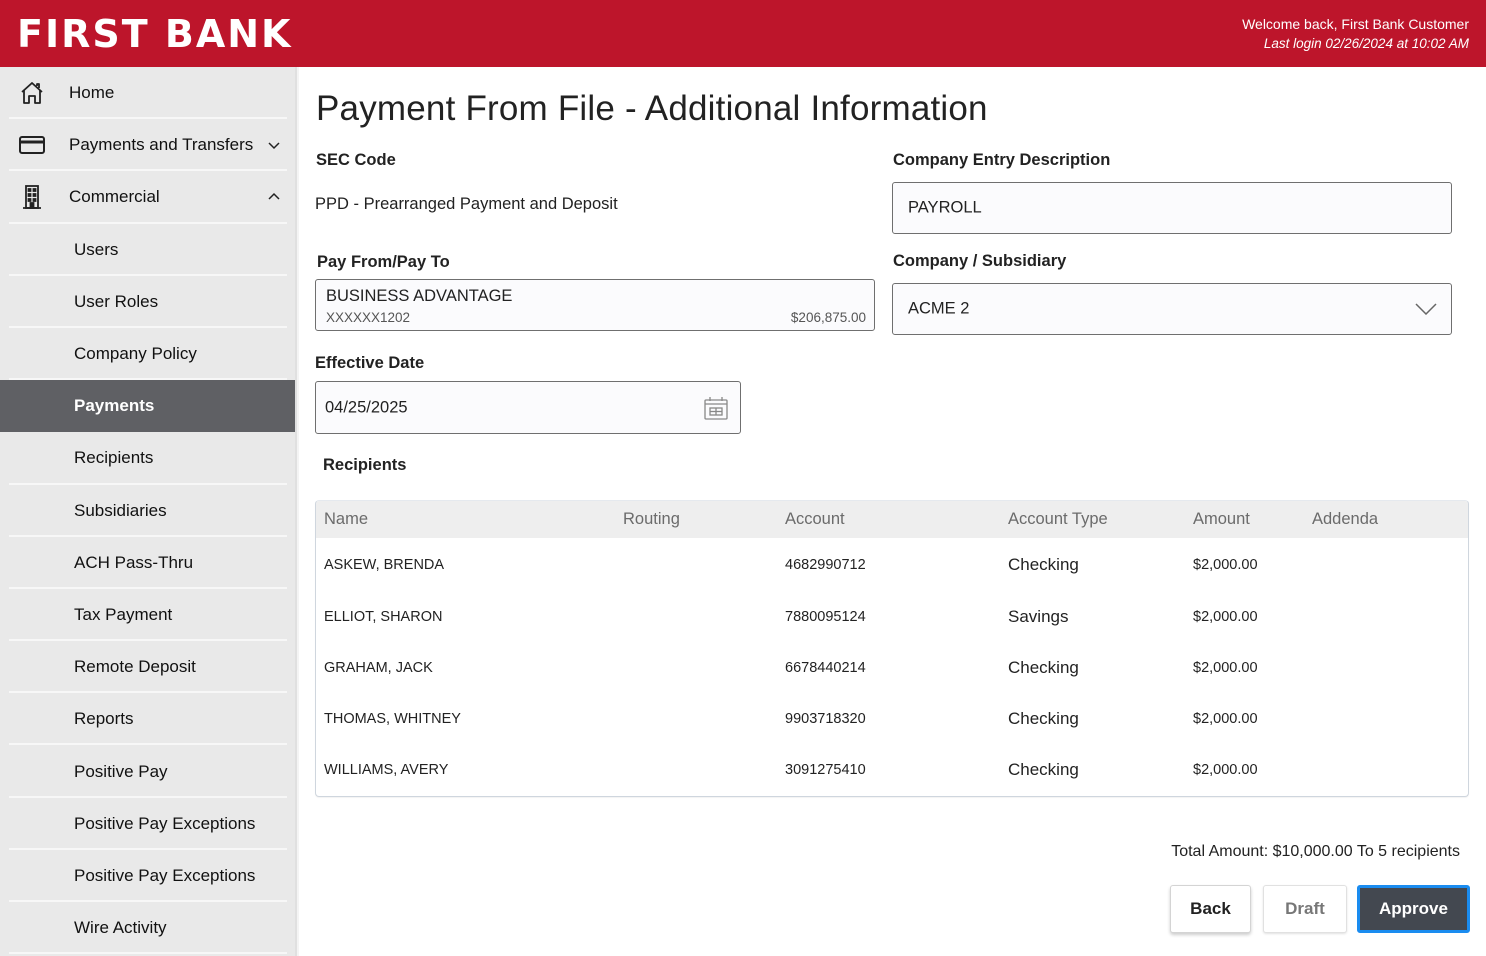 The height and width of the screenshot is (956, 1486). What do you see at coordinates (825, 616) in the screenshot?
I see `cell-account: 7880095124` at bounding box center [825, 616].